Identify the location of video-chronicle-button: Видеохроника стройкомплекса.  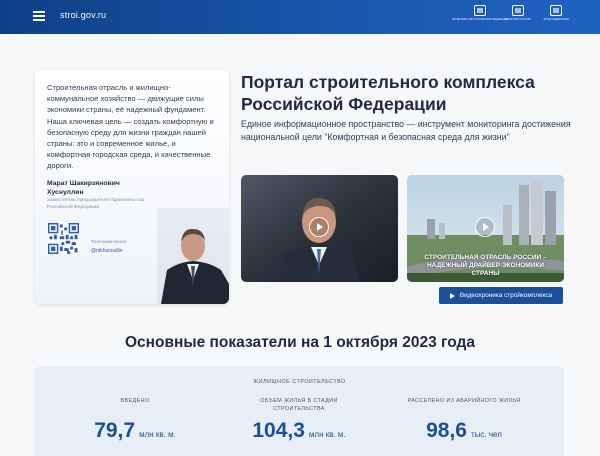
(501, 295).